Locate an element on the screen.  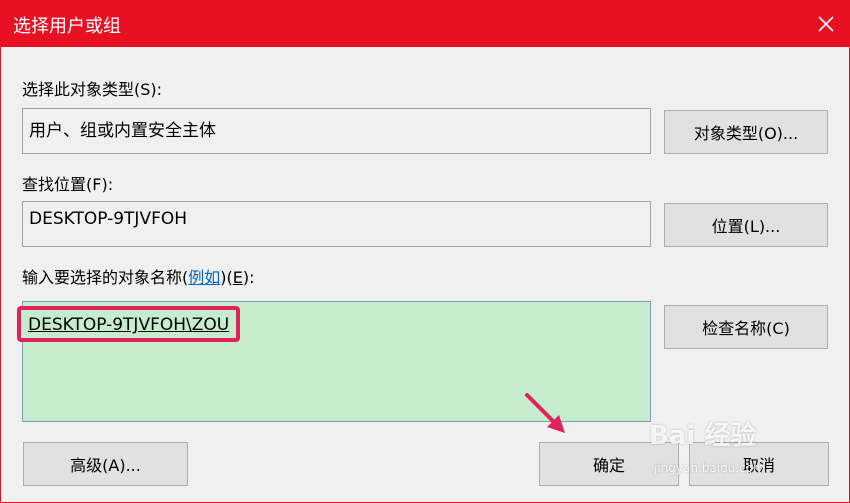
object-name-text: DESKTOP-9TJVFOH\ZOU is located at coordinates (129, 325).